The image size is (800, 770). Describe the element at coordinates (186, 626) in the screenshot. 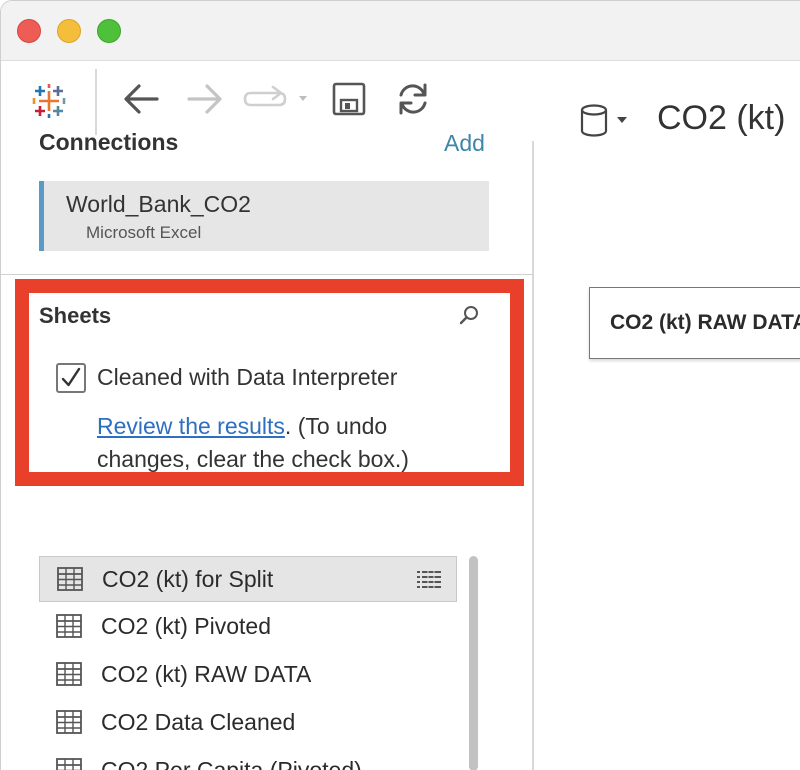

I see `sheet-item-label: CO2 (kt) Pivoted` at that location.